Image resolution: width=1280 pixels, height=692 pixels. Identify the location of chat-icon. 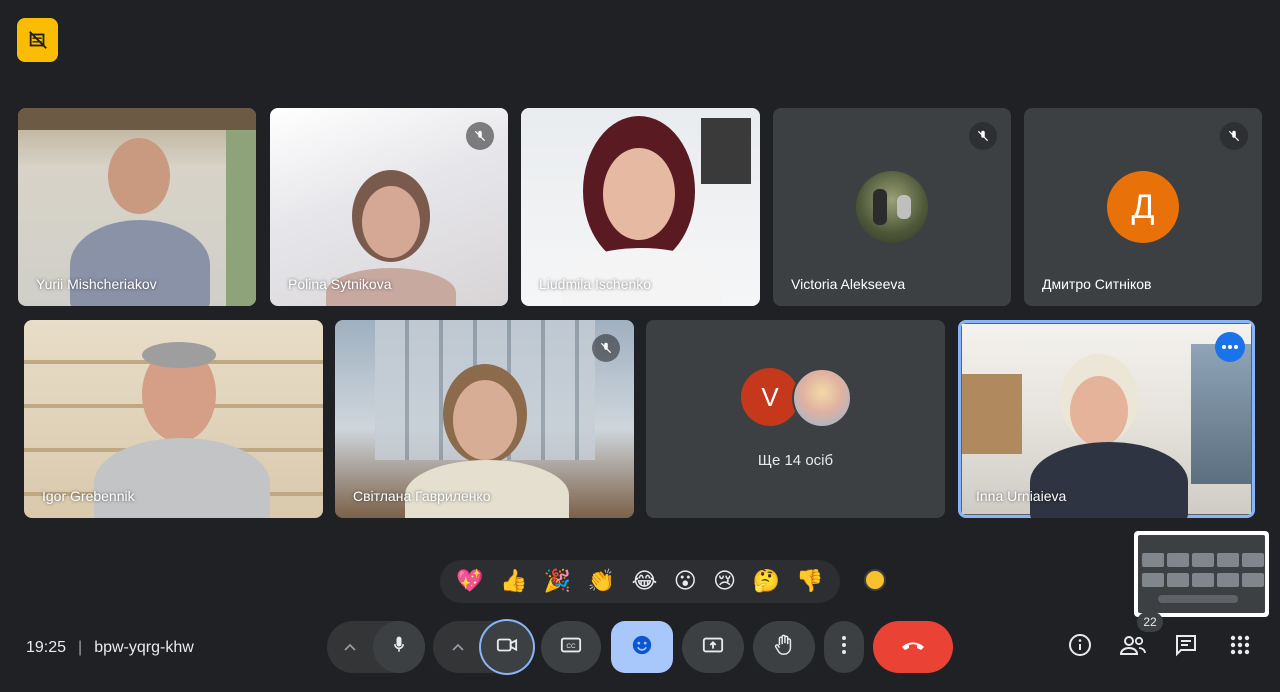
(1186, 647).